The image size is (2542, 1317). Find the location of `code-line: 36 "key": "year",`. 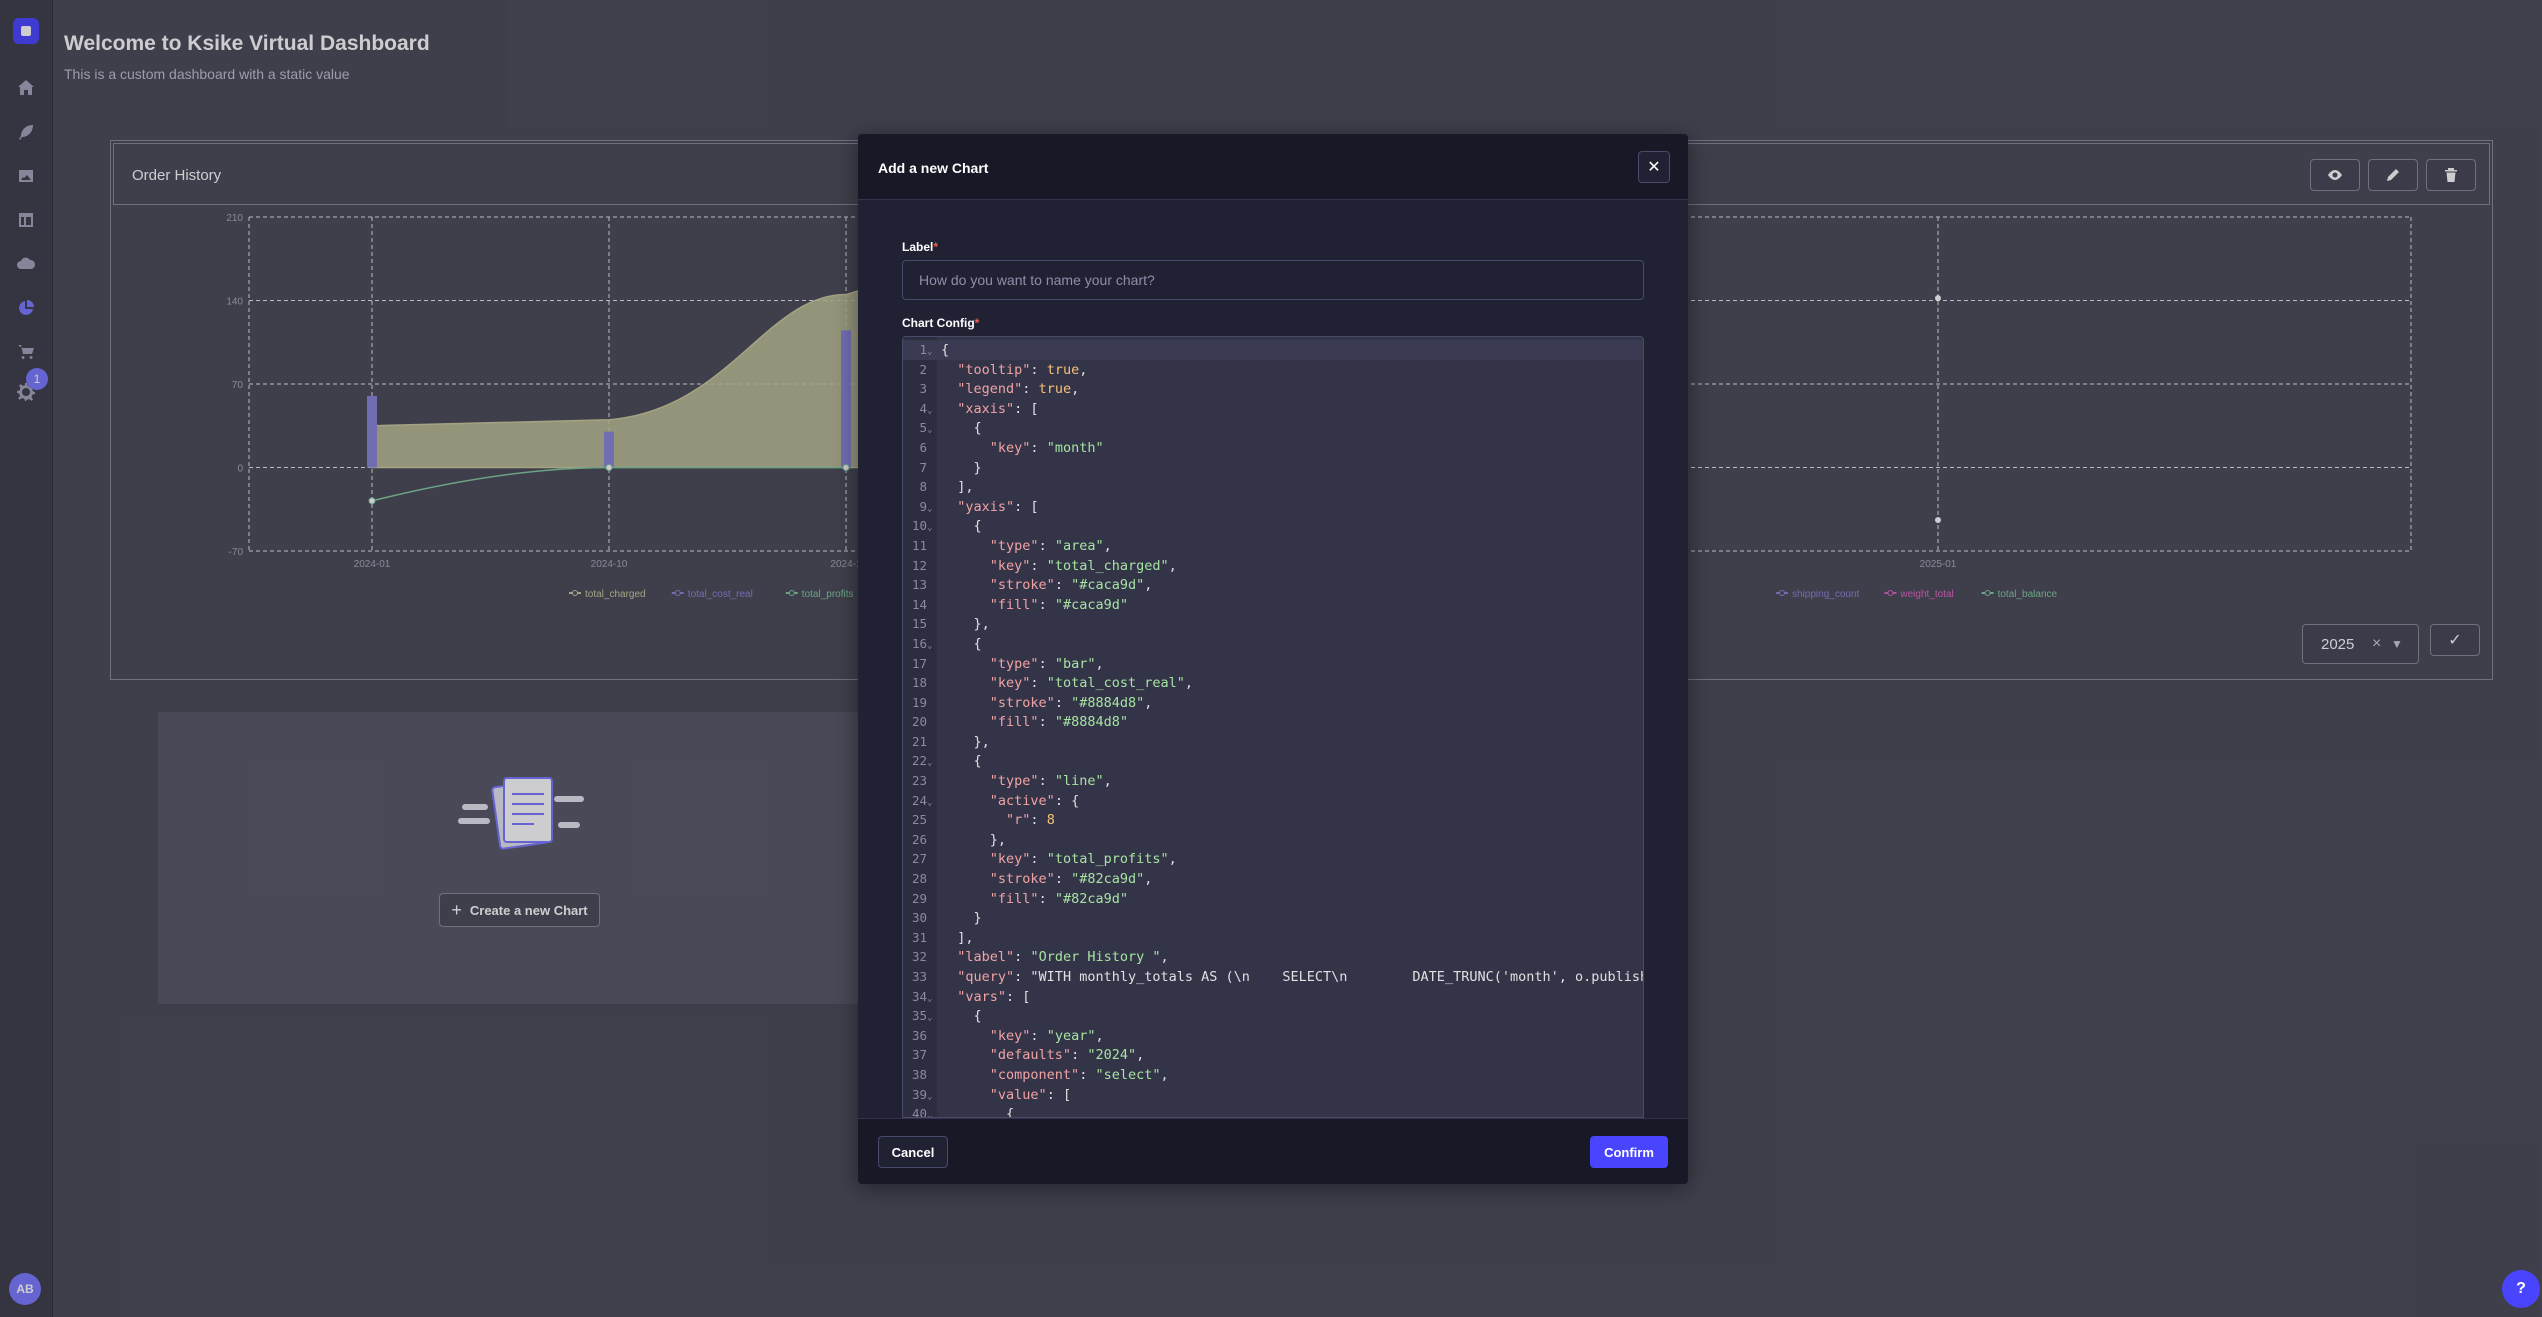

code-line: 36 "key": "year", is located at coordinates (1273, 1036).